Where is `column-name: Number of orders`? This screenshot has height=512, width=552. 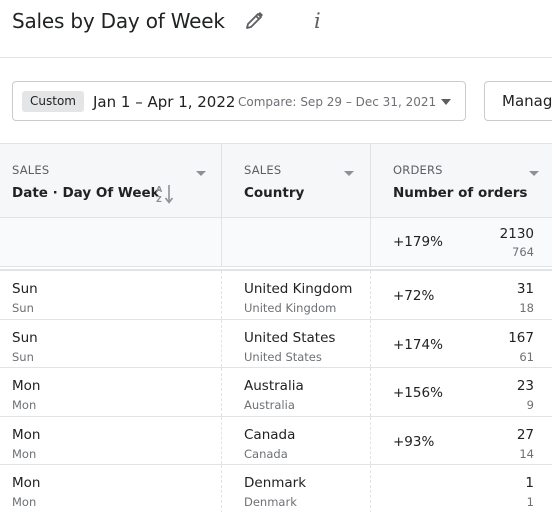 column-name: Number of orders is located at coordinates (460, 193).